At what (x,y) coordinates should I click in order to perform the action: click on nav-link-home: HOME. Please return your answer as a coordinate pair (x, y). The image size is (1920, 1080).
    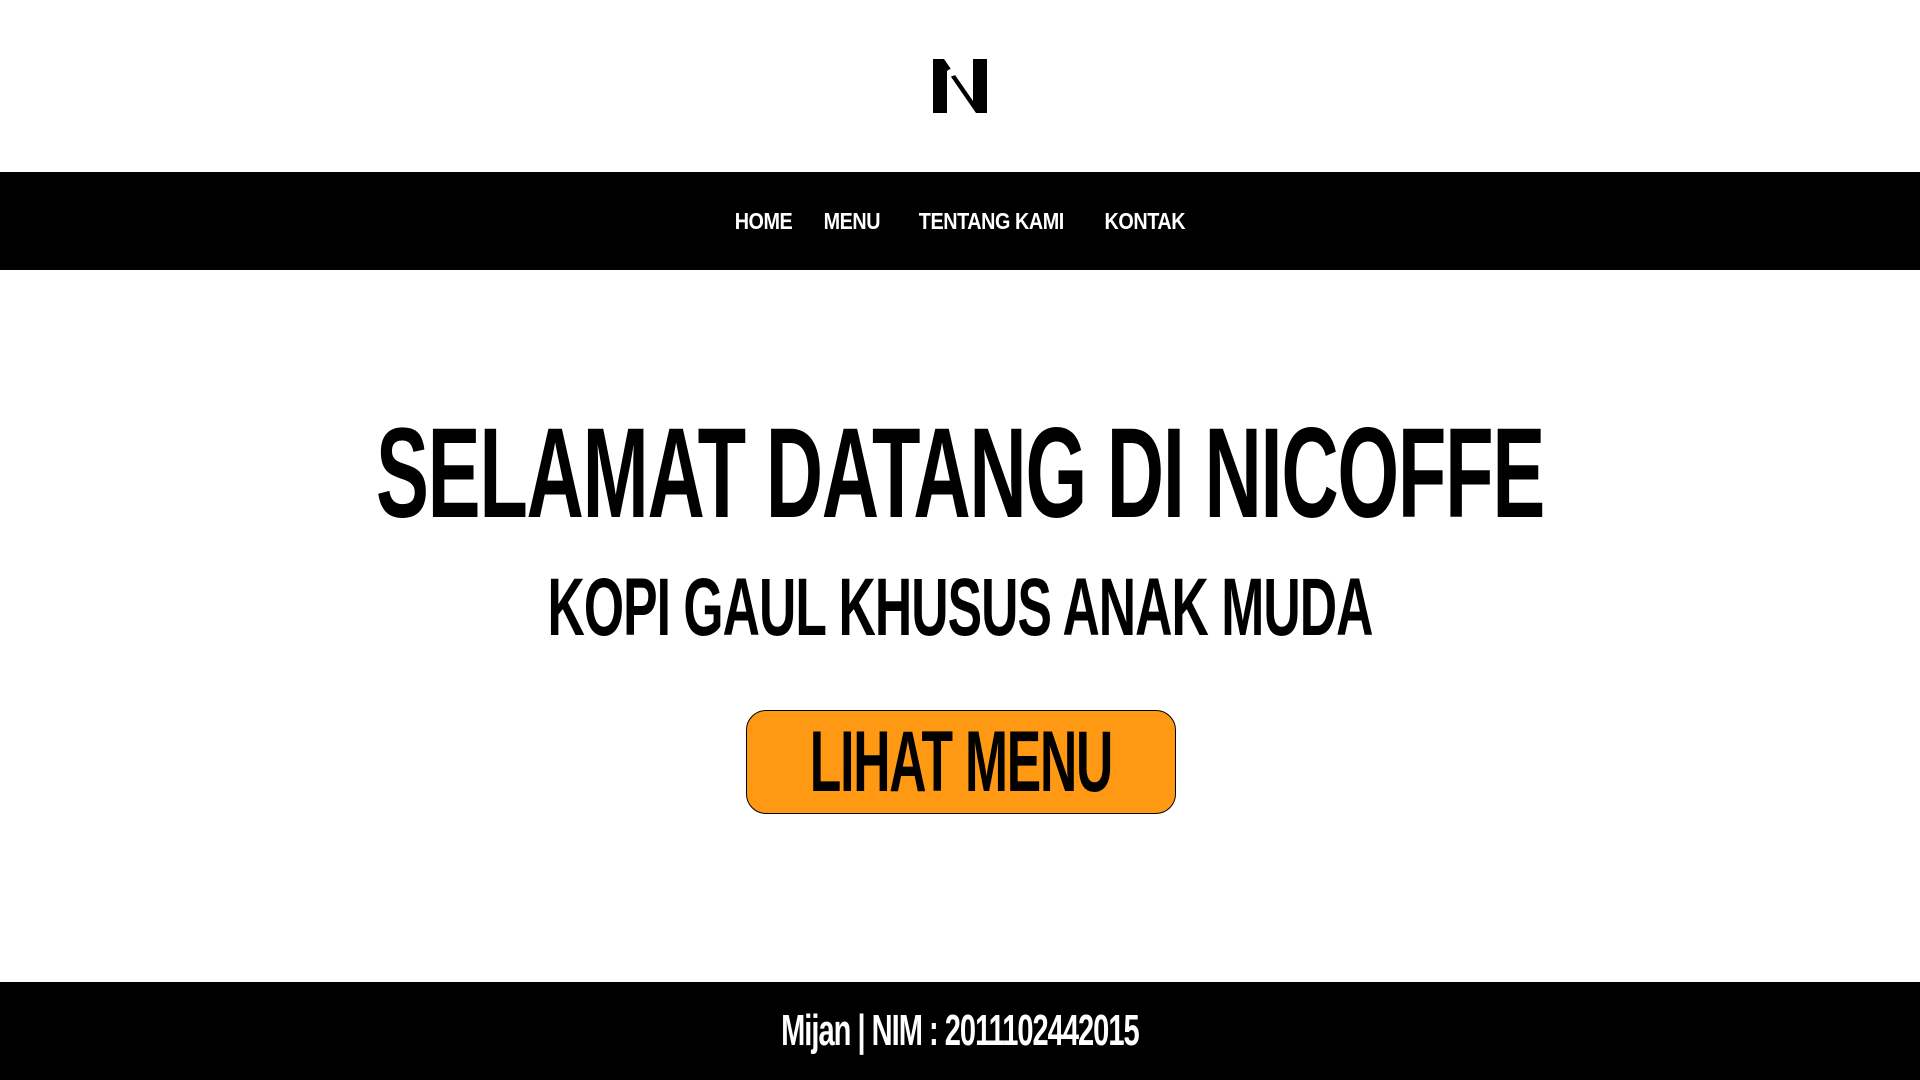
    Looking at the image, I should click on (764, 221).